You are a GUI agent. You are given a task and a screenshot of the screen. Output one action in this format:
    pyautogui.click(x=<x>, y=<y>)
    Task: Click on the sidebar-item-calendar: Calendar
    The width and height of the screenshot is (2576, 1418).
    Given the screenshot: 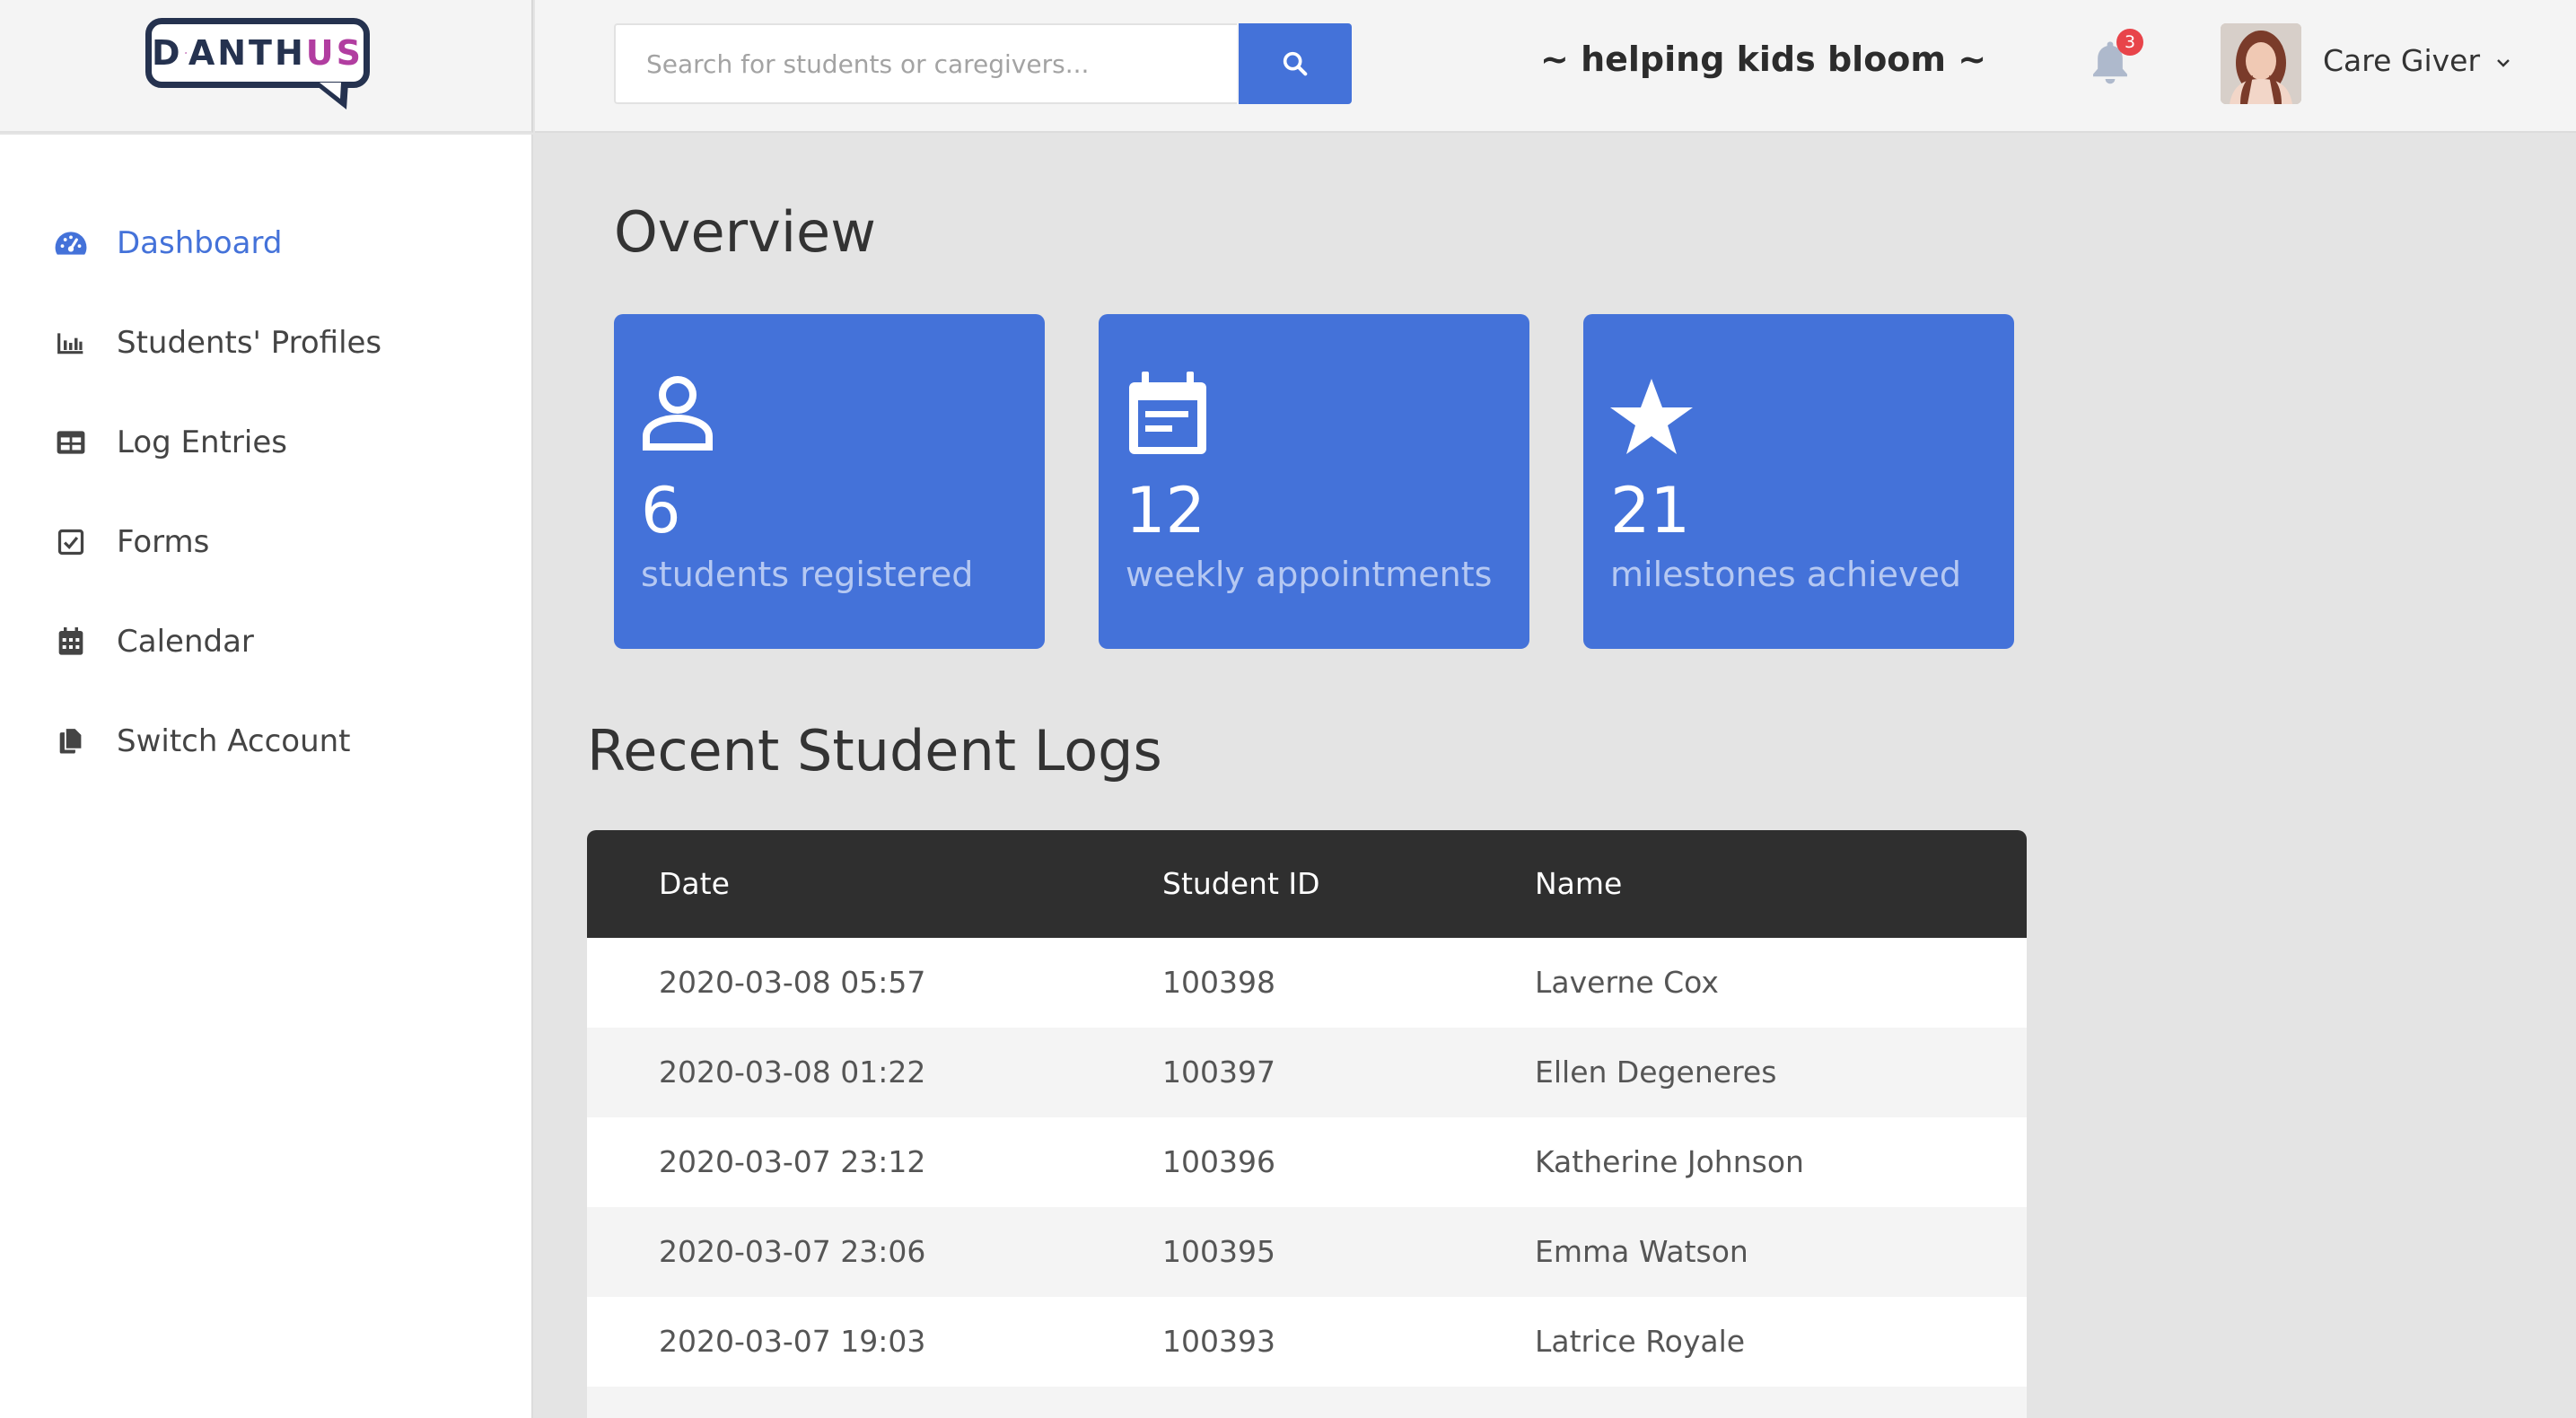 What is the action you would take?
    pyautogui.click(x=154, y=642)
    